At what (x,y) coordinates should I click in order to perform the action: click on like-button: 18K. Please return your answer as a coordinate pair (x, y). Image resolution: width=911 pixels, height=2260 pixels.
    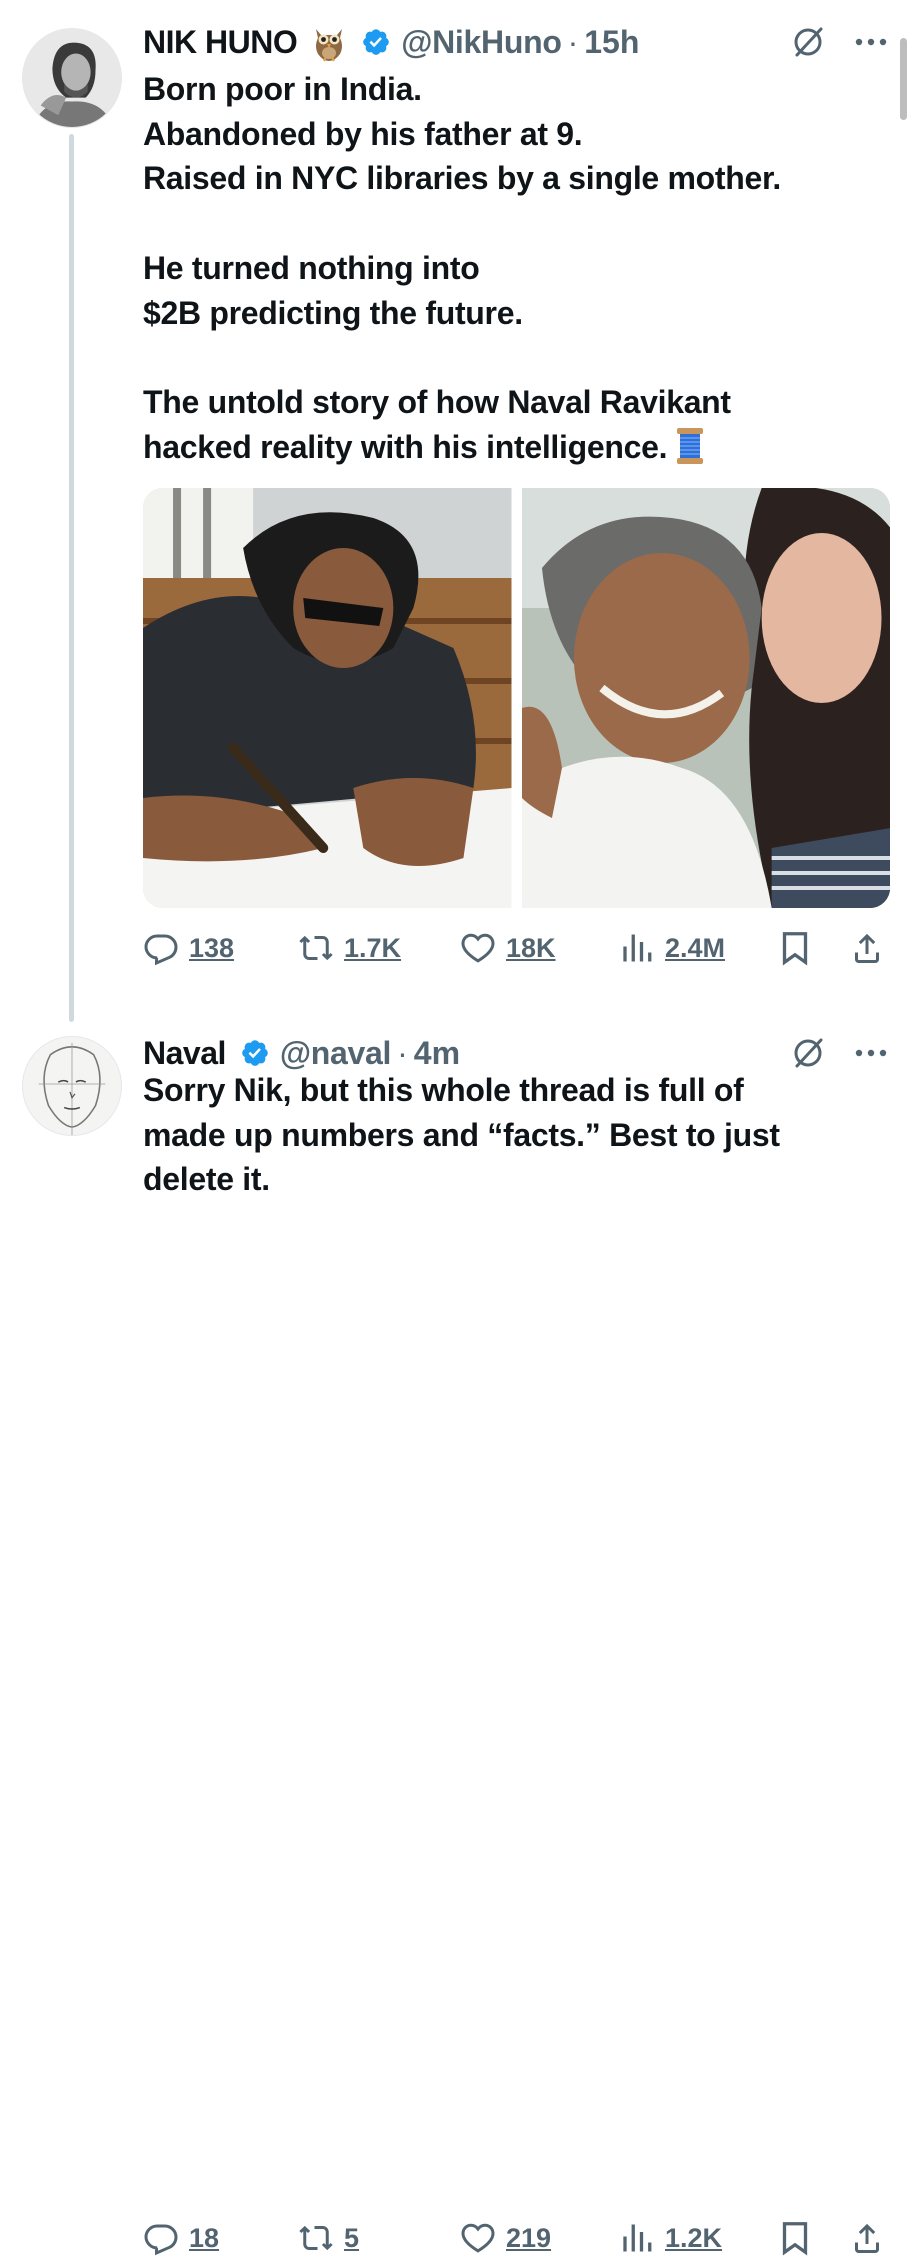
    Looking at the image, I should click on (508, 948).